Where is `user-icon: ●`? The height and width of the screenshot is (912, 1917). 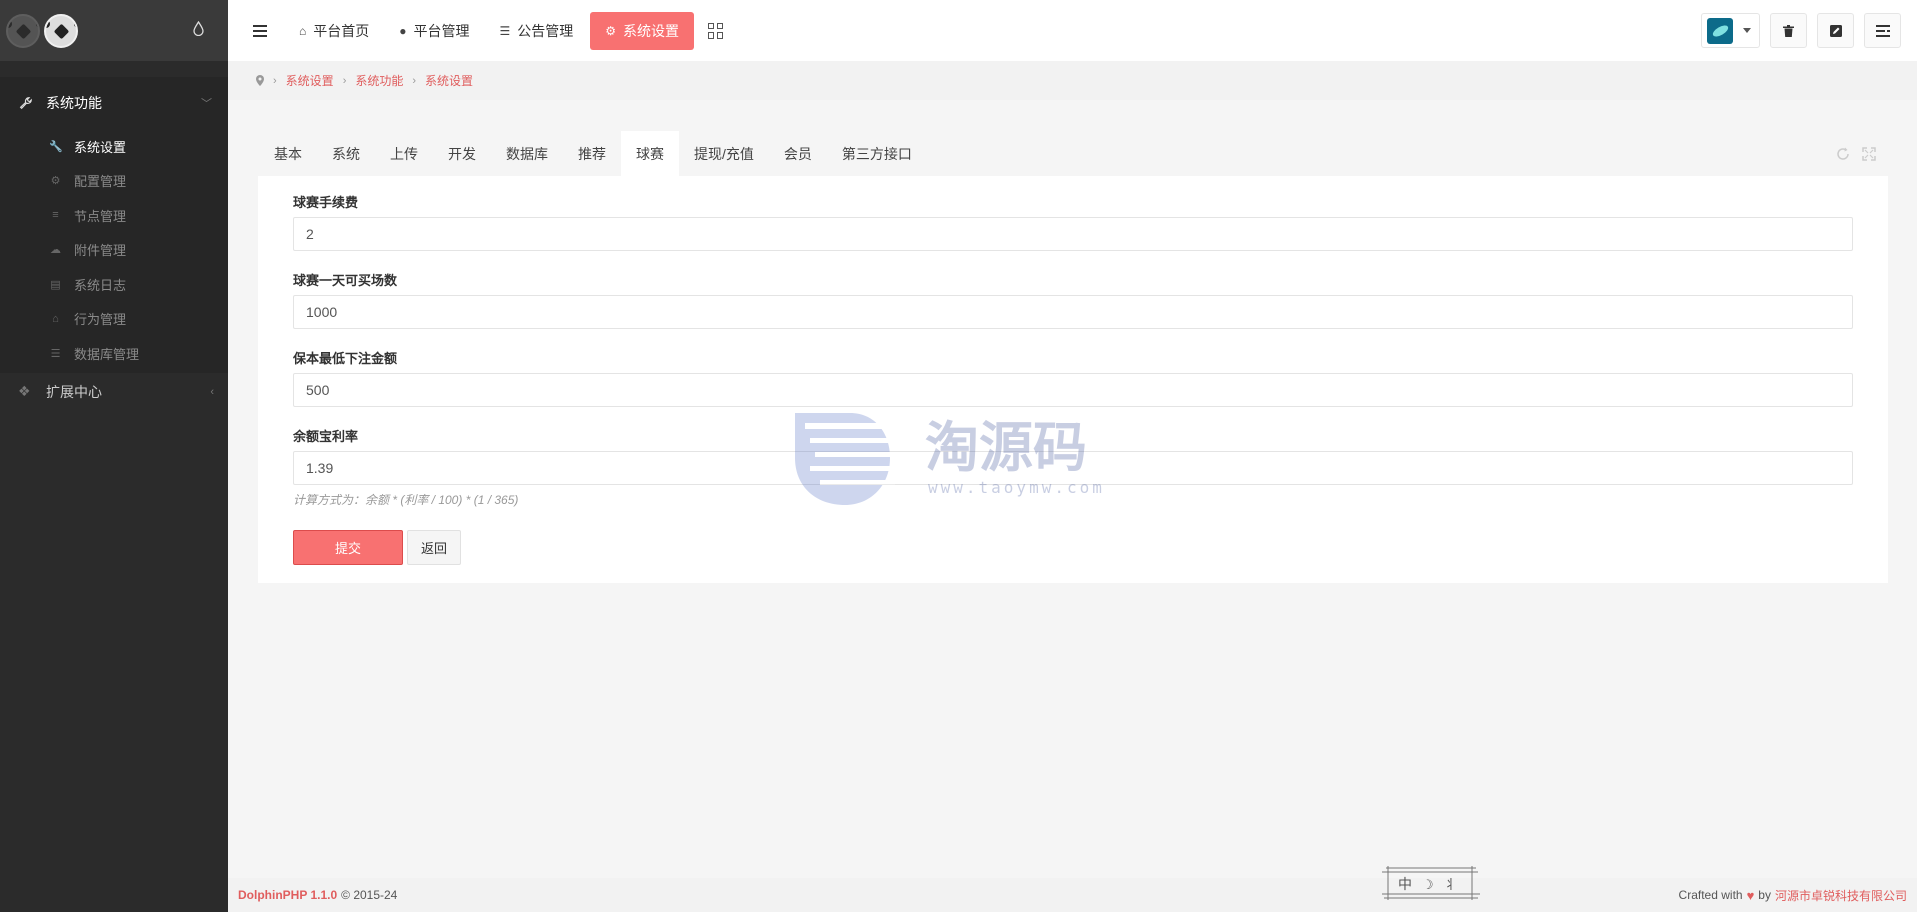
user-icon: ● is located at coordinates (403, 30).